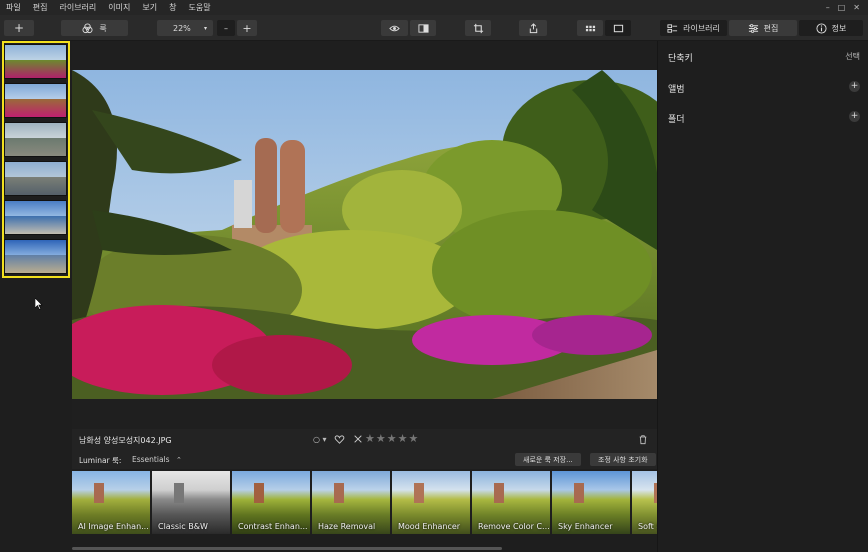 The width and height of the screenshot is (868, 552). I want to click on tab-library: 라이브러리, so click(693, 28).